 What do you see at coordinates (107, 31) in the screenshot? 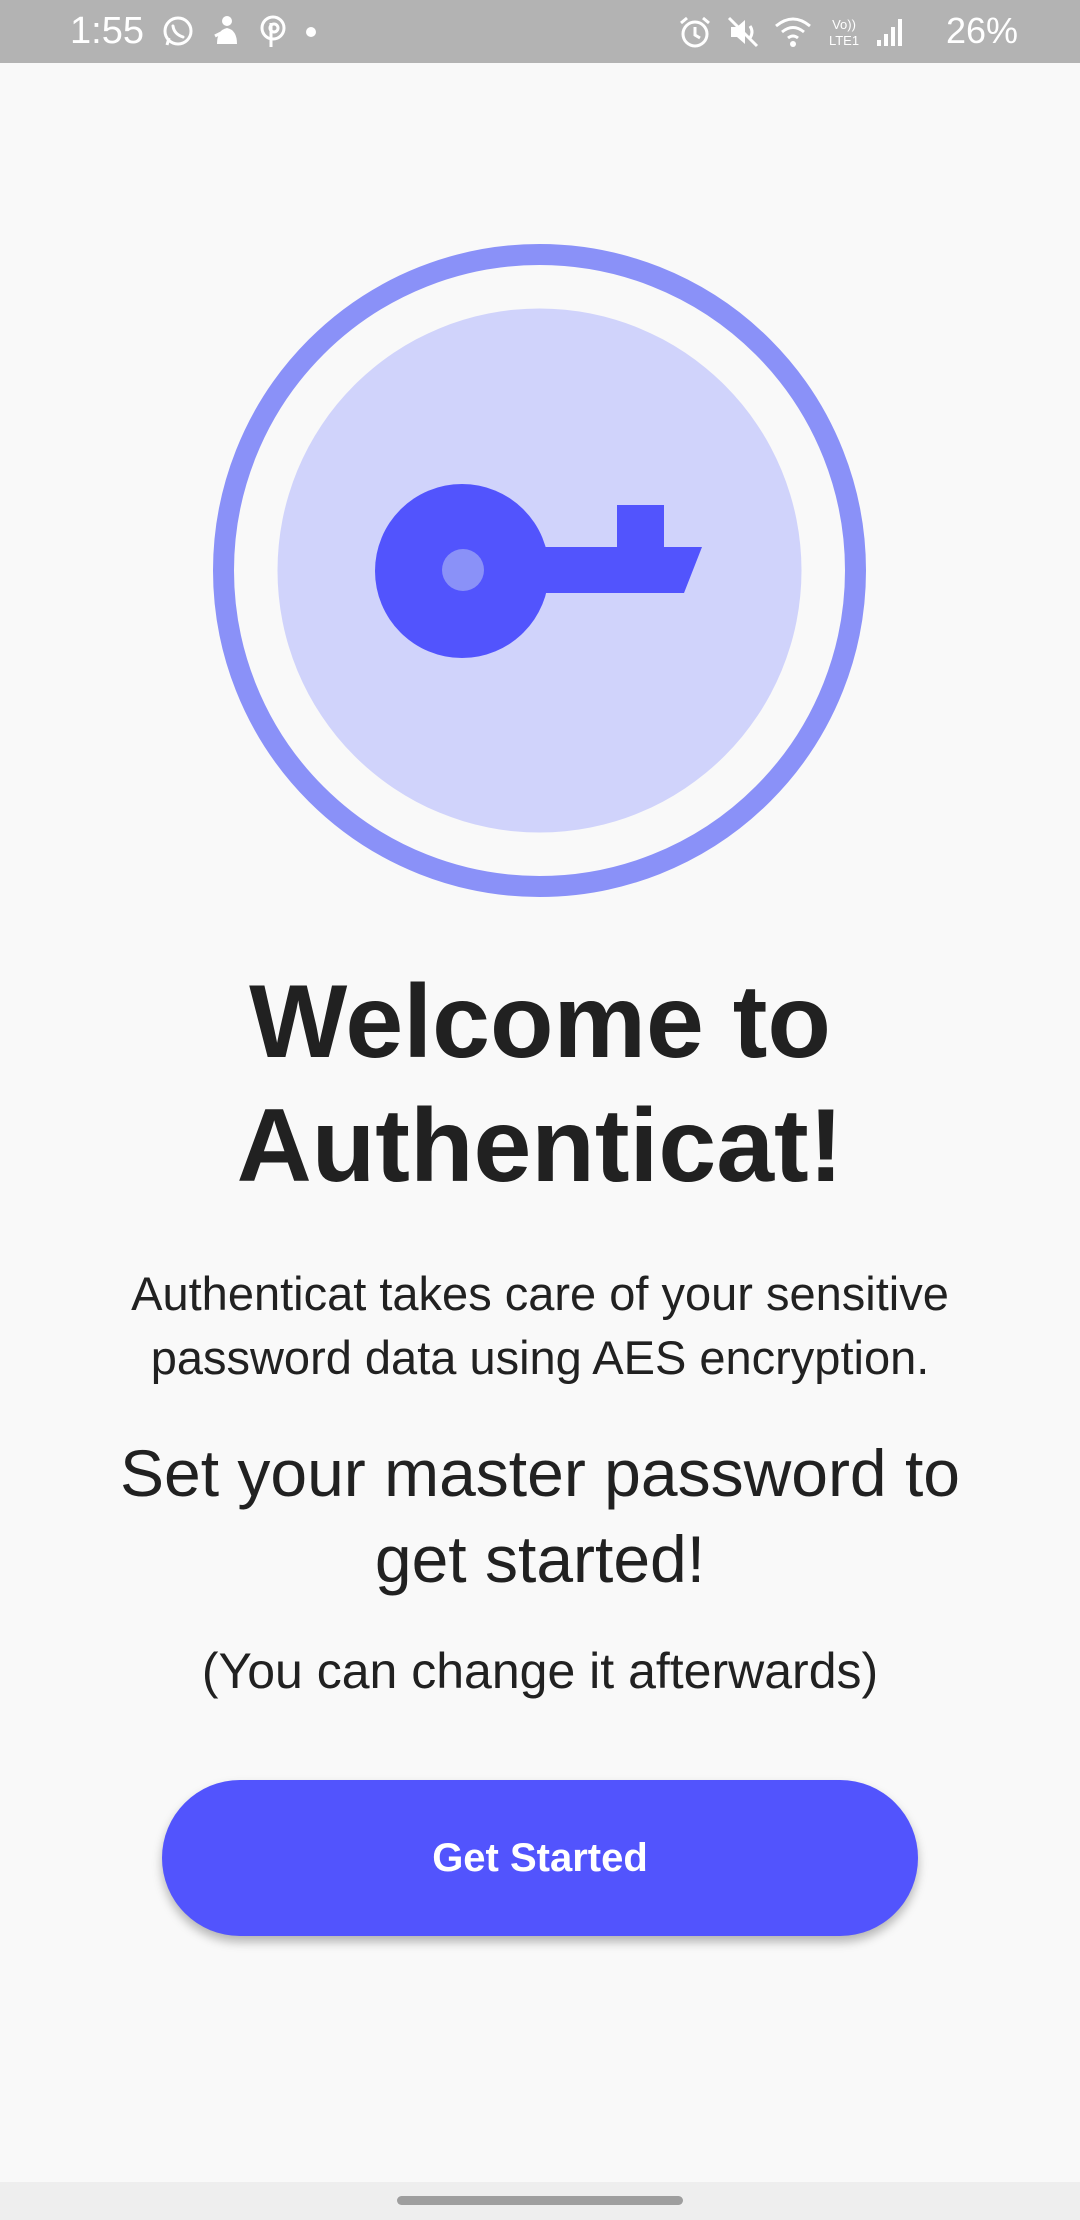
I see `status-time: 1:55` at bounding box center [107, 31].